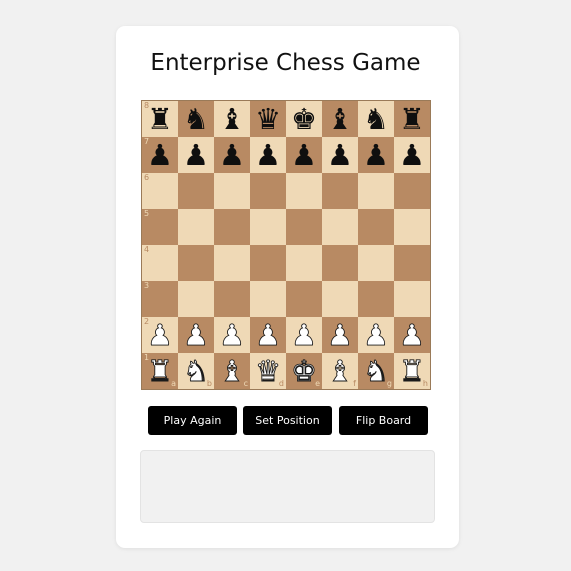  Describe the element at coordinates (376, 263) in the screenshot. I see `square-g4` at that location.